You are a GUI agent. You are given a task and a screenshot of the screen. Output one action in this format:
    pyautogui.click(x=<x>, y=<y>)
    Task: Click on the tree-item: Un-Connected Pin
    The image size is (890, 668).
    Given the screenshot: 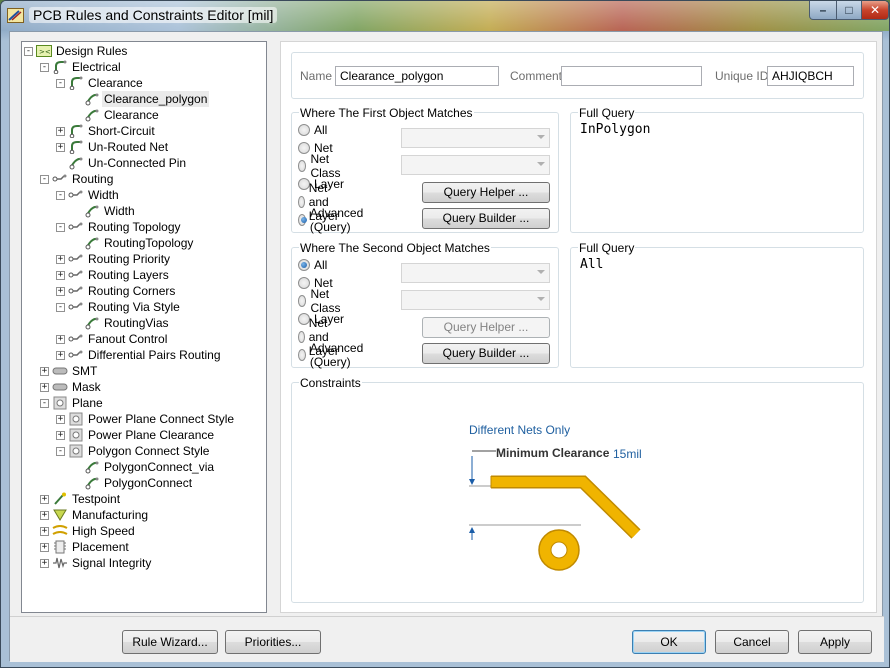 What is the action you would take?
    pyautogui.click(x=122, y=163)
    